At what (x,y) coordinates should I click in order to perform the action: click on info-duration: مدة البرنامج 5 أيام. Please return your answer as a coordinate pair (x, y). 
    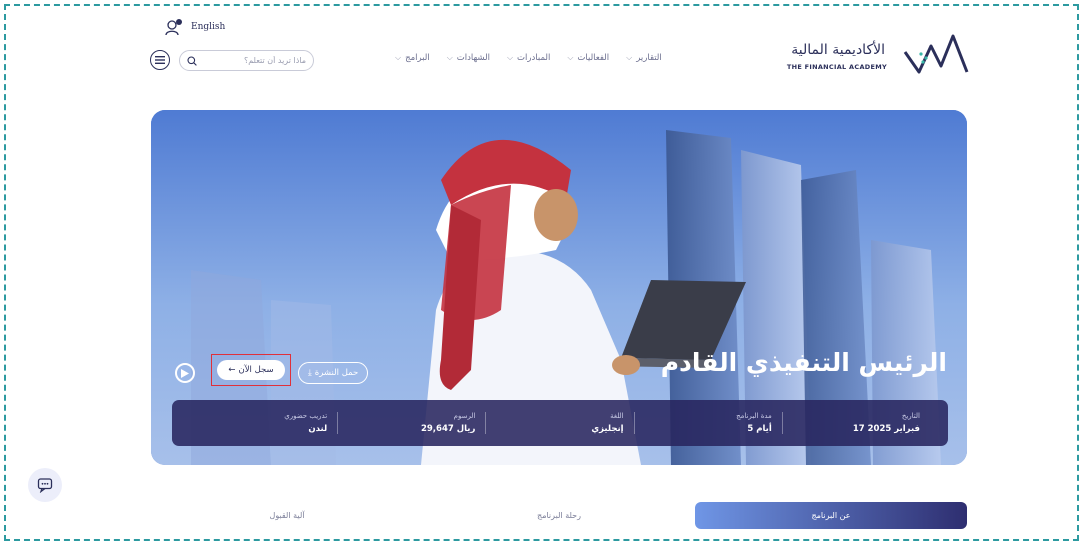
    Looking at the image, I should click on (709, 423).